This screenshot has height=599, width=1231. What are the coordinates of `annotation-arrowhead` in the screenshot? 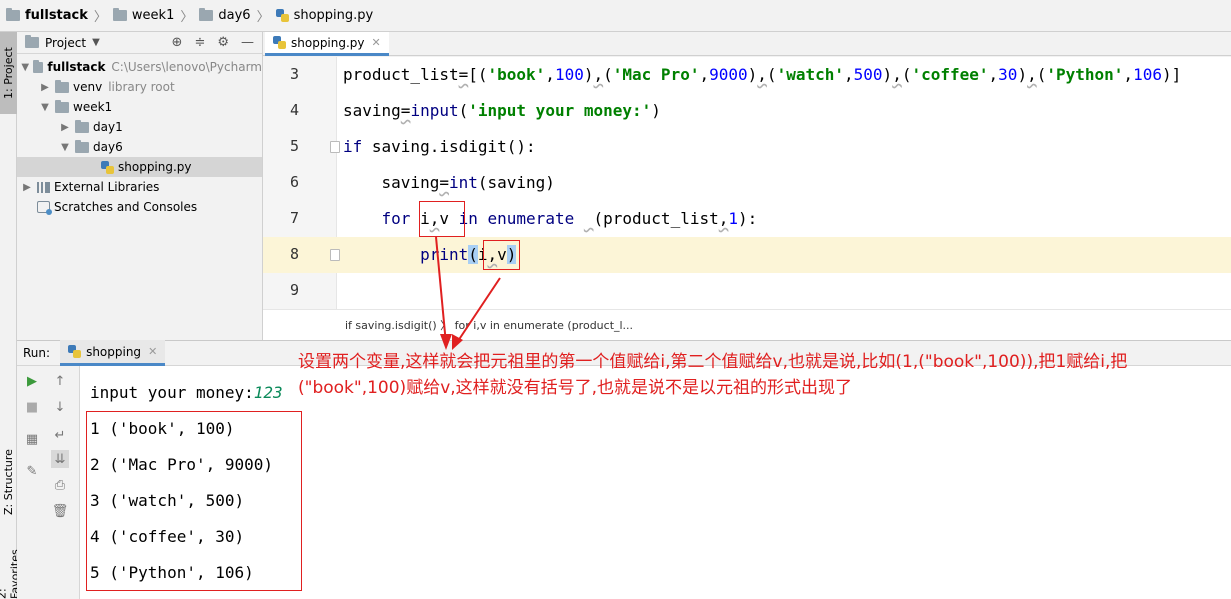 It's located at (446, 342).